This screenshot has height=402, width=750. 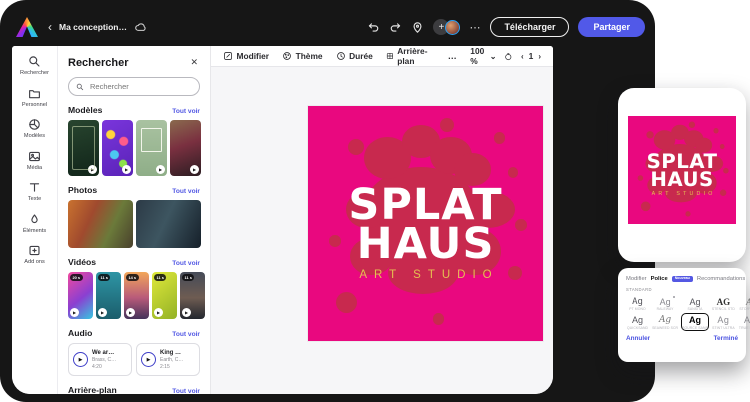 I want to click on see-all-link-audio: Tout voir, so click(x=186, y=334).